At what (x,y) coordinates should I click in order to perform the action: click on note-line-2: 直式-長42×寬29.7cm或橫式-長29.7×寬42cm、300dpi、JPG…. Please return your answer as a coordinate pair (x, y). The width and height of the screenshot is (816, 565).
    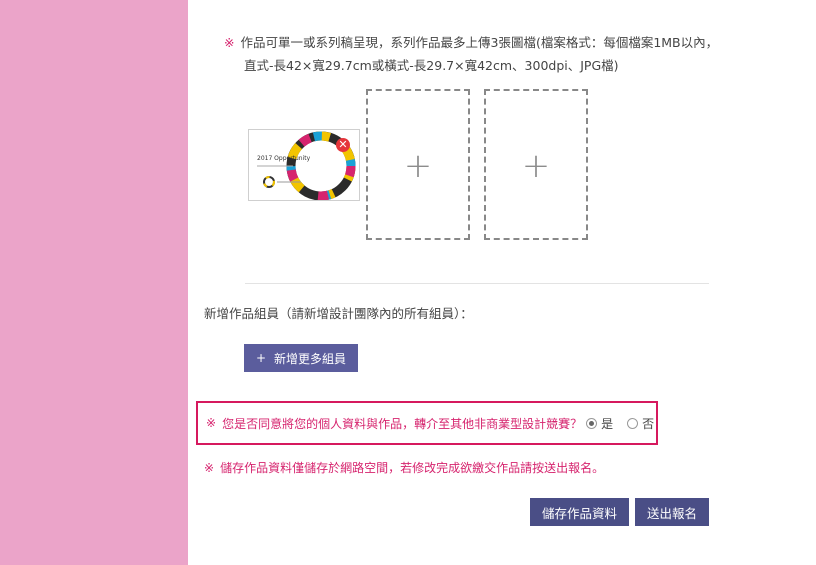
    Looking at the image, I should click on (431, 65).